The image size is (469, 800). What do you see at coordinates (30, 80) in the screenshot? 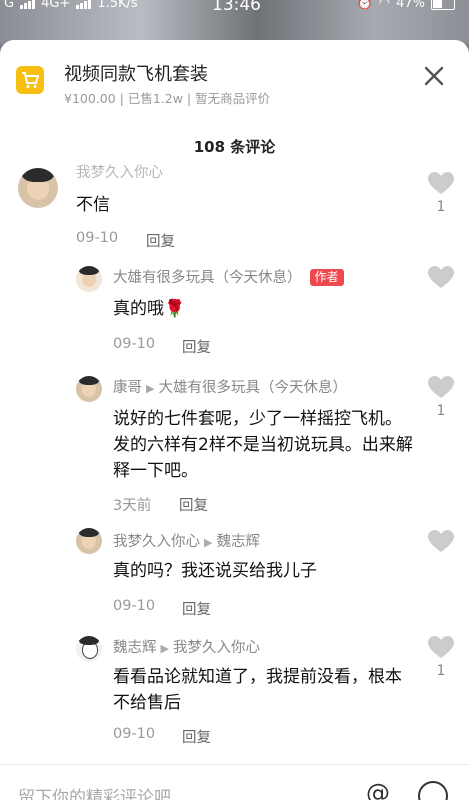
I see `cart-icon` at bounding box center [30, 80].